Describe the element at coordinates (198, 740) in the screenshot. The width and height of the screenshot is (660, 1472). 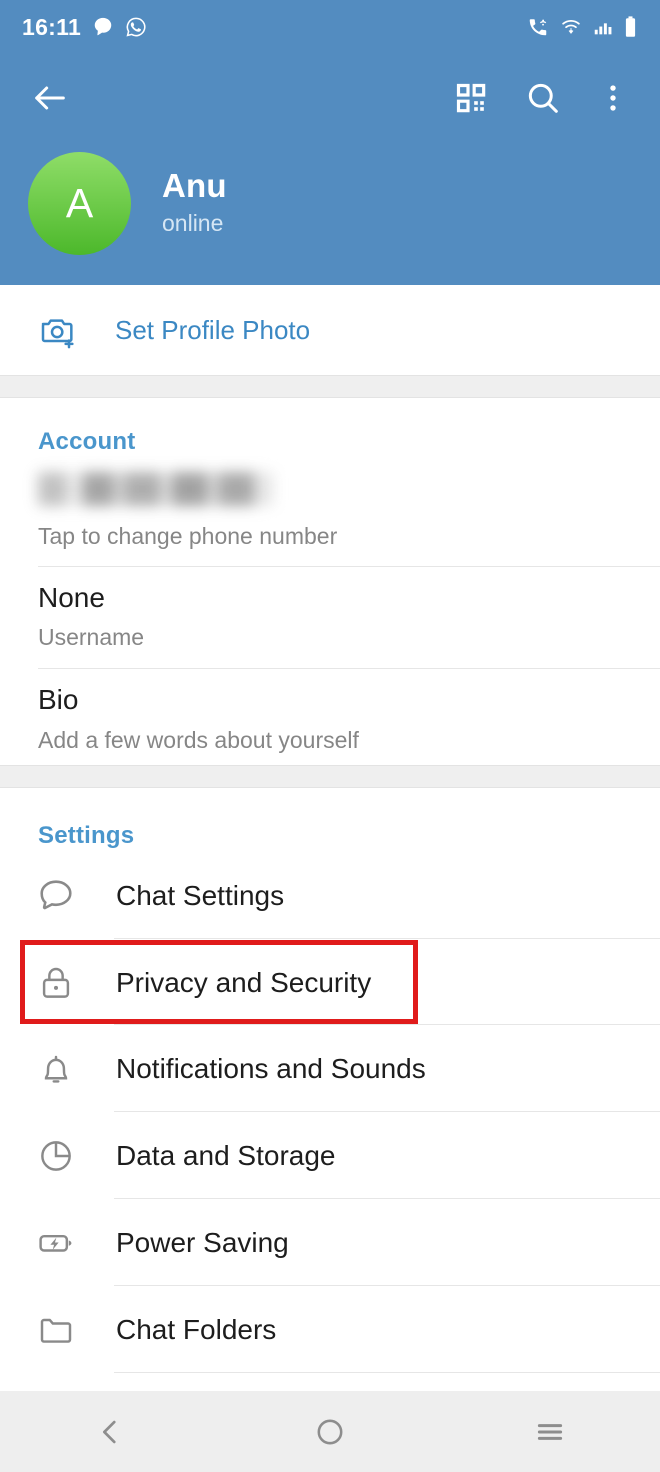
I see `bio-label: Add a few words about yourself` at that location.